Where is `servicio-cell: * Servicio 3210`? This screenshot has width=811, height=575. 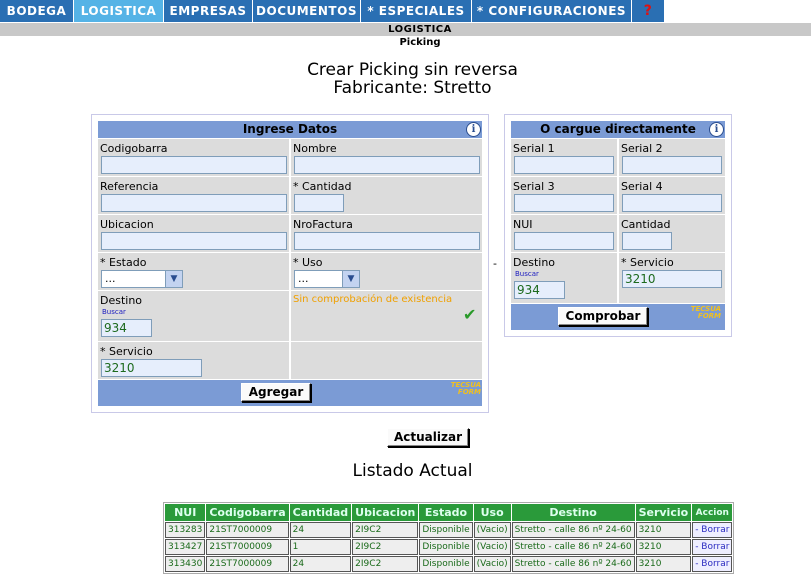
servicio-cell: * Servicio 3210 is located at coordinates (193, 360).